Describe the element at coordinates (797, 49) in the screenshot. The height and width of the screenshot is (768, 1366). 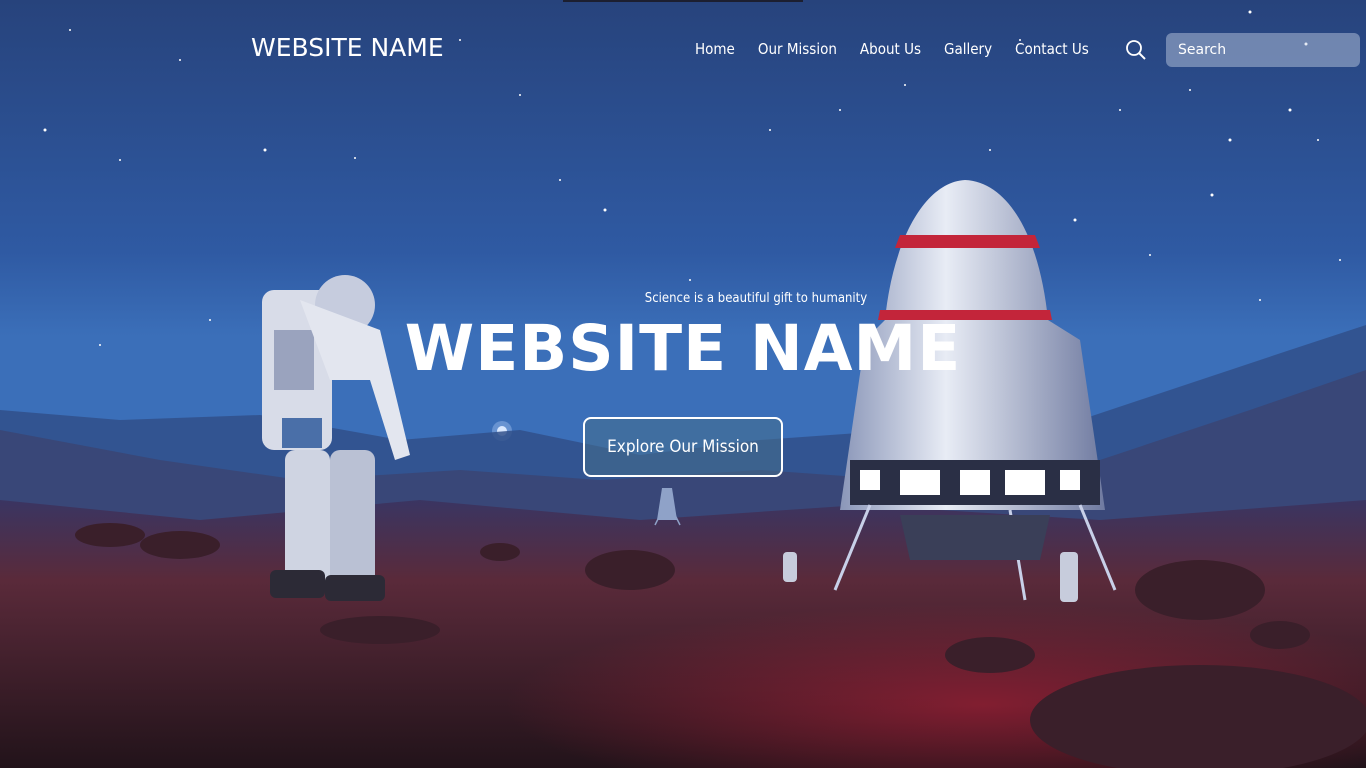
I see `nav-our-mission: Our Mission` at that location.